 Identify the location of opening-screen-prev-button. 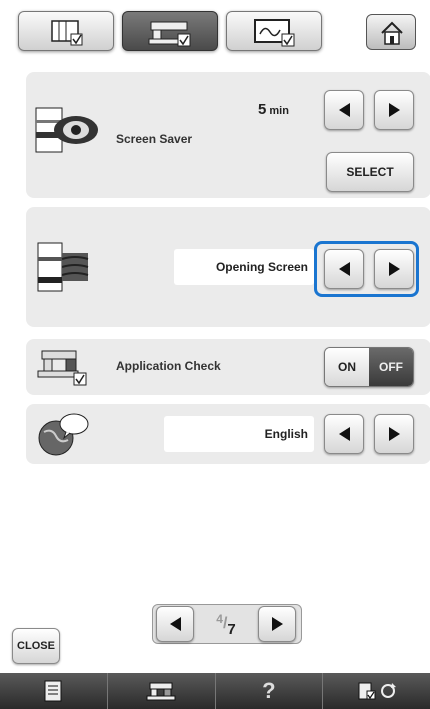
(344, 269).